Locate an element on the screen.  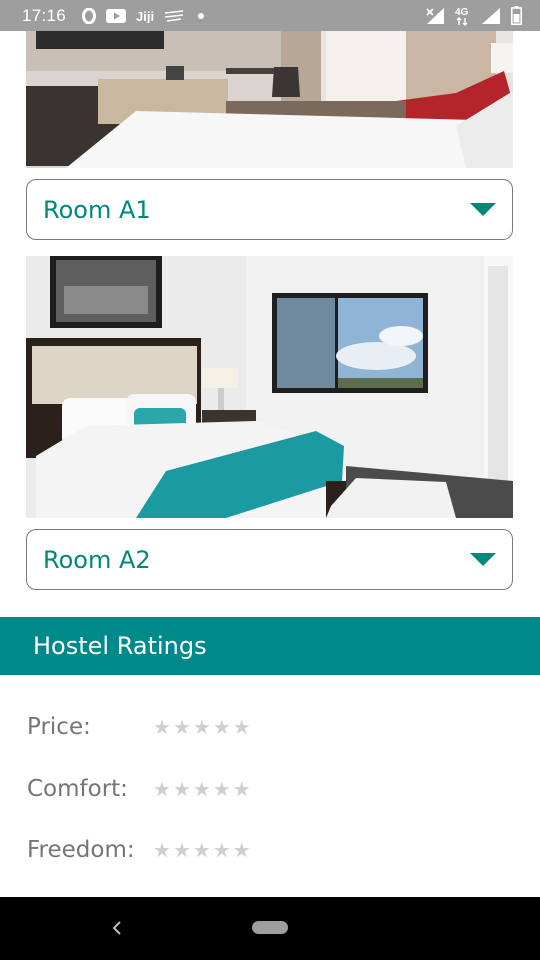
dot-icon is located at coordinates (201, 15).